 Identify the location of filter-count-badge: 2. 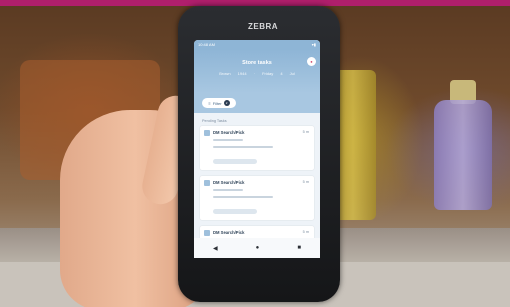
(226, 103).